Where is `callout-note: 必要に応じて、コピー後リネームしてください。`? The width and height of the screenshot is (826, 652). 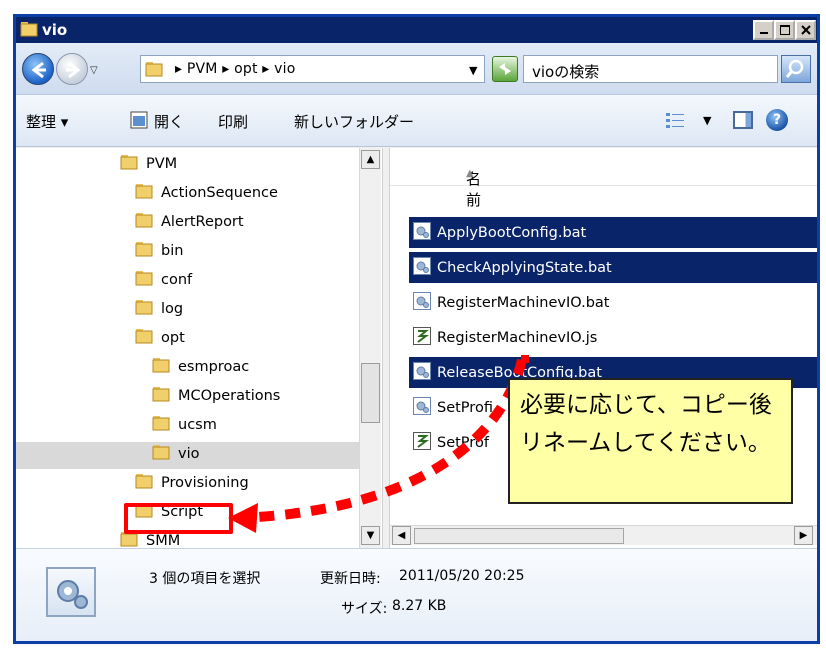 callout-note: 必要に応じて、コピー後リネームしてください。 is located at coordinates (650, 441).